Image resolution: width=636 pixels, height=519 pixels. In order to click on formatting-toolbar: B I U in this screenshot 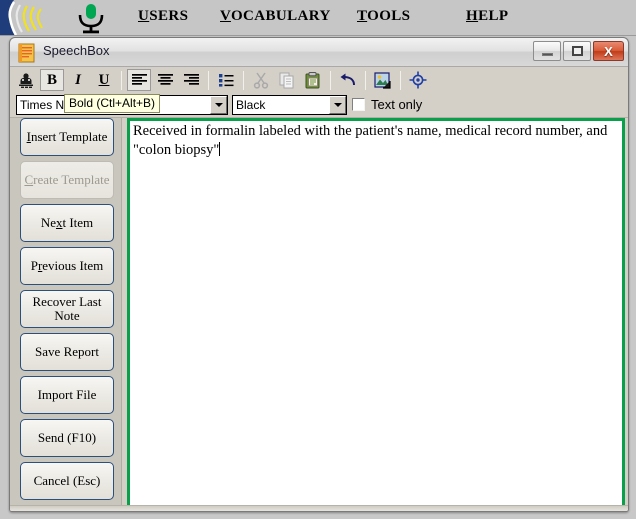, I will do `click(319, 80)`.